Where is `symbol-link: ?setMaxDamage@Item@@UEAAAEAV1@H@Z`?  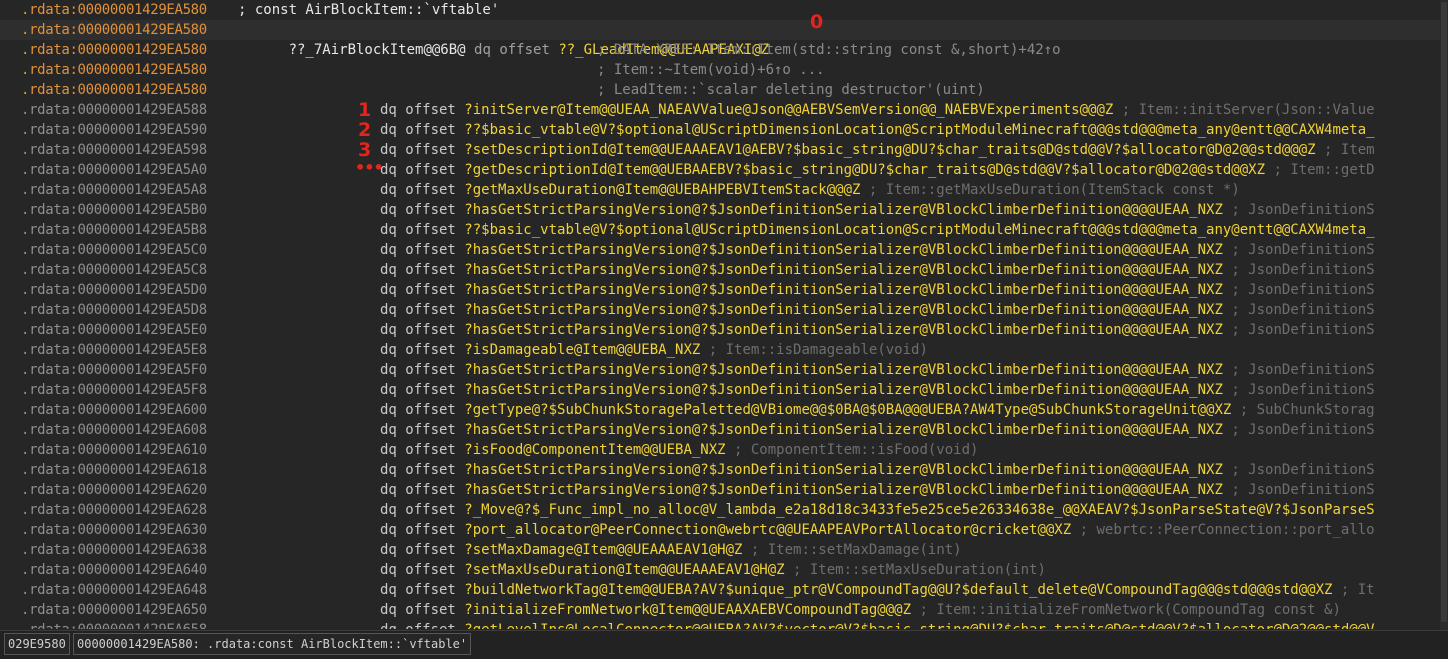
symbol-link: ?setMaxDamage@Item@@UEAAAEAV1@H@Z is located at coordinates (603, 550).